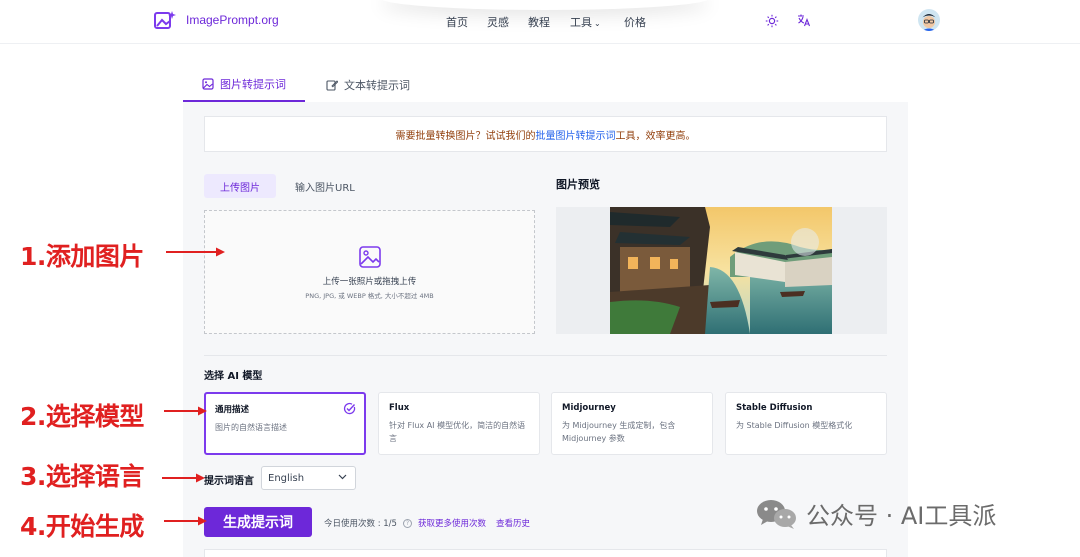 Image resolution: width=1080 pixels, height=557 pixels. What do you see at coordinates (82, 526) in the screenshot?
I see `annotation-step-4: 4.开始生成` at bounding box center [82, 526].